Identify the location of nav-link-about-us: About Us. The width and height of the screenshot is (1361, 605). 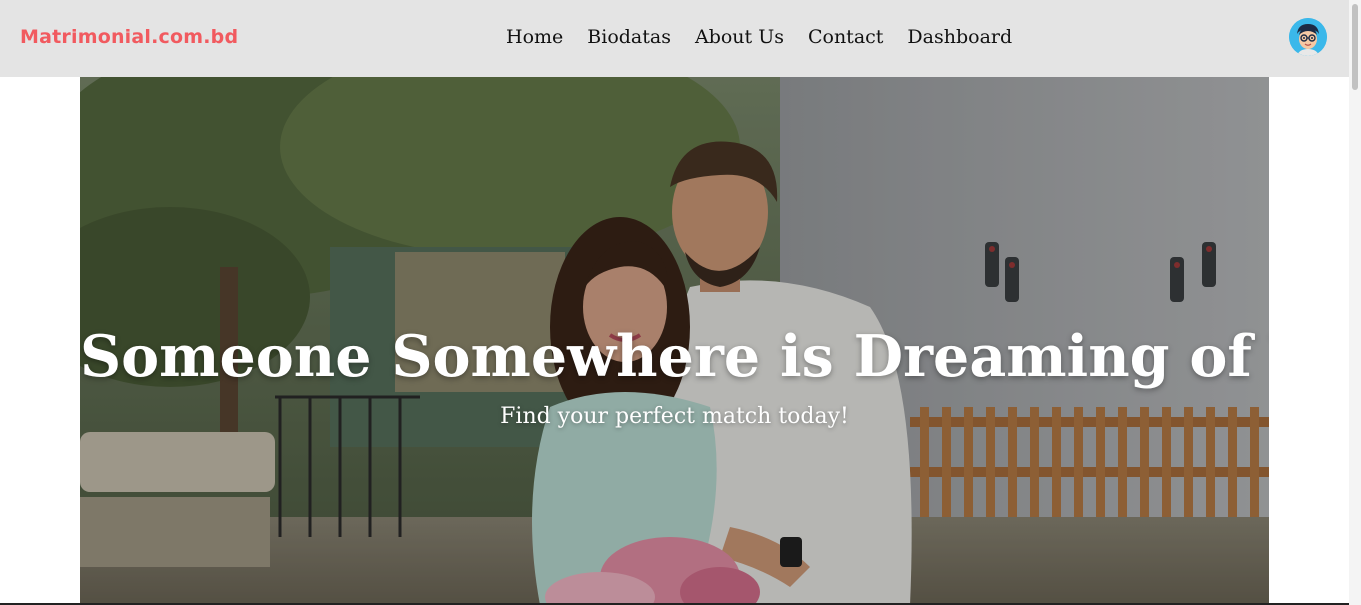
(739, 37).